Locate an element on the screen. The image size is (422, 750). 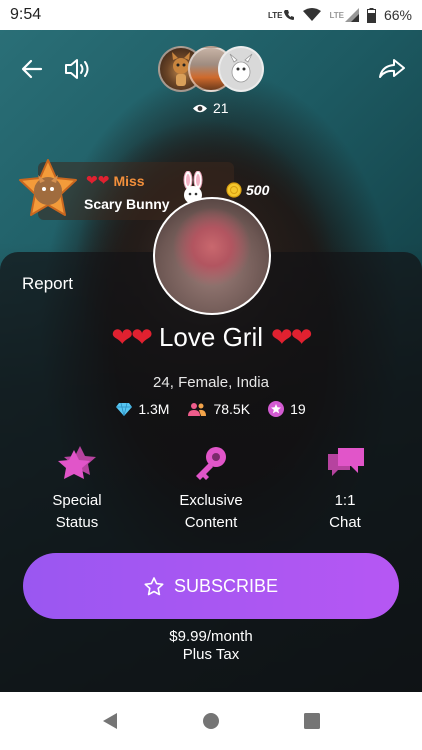
square-recents-icon is located at coordinates (311, 721).